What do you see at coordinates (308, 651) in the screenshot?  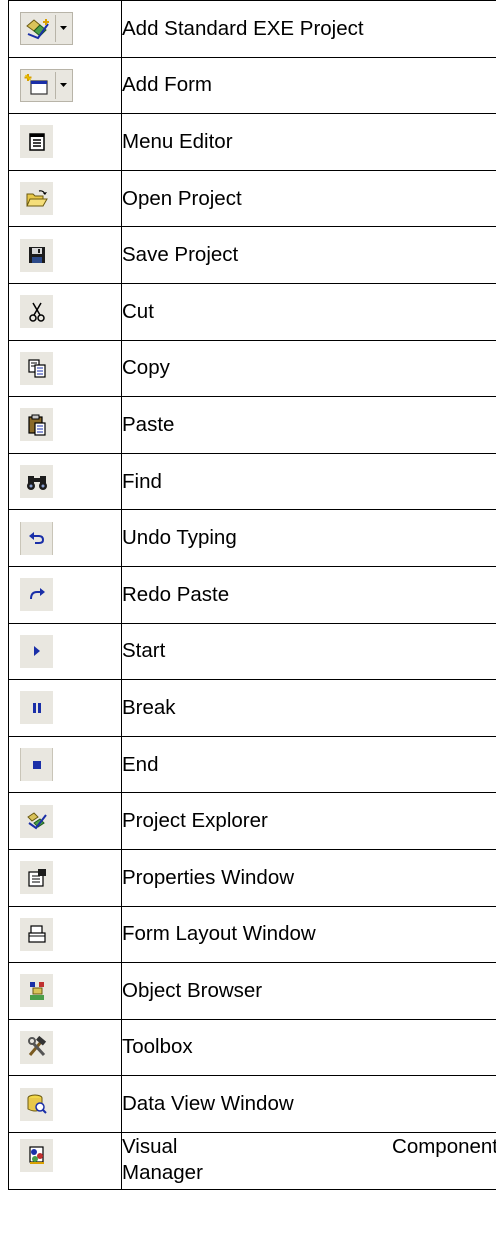 I see `row-label: Start` at bounding box center [308, 651].